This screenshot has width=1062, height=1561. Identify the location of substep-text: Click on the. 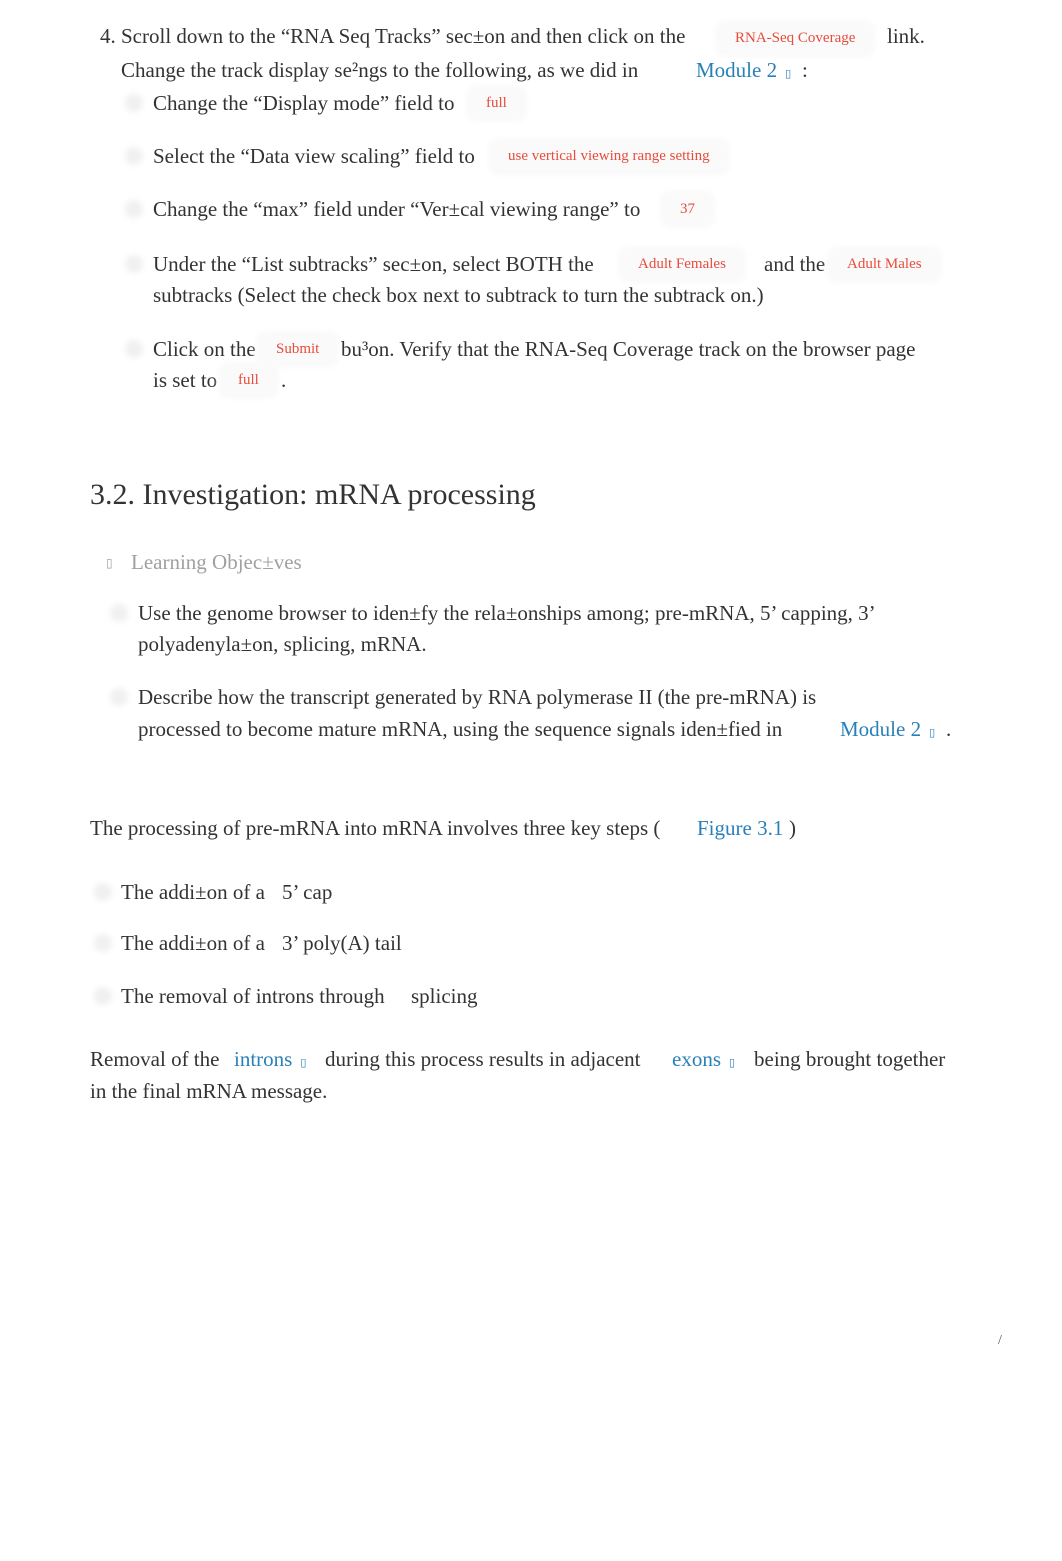
(204, 349).